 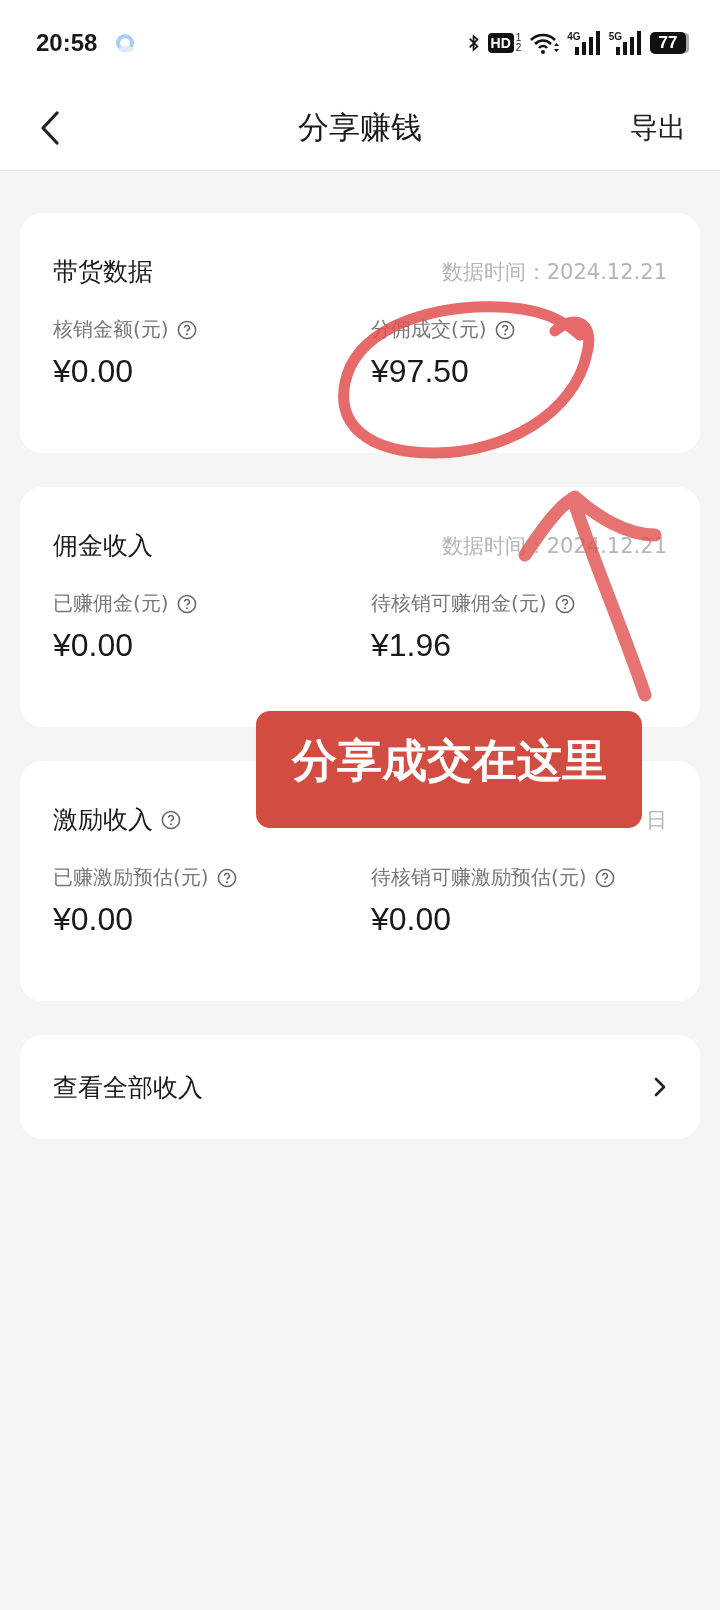 I want to click on network-type: 5G, so click(x=615, y=36).